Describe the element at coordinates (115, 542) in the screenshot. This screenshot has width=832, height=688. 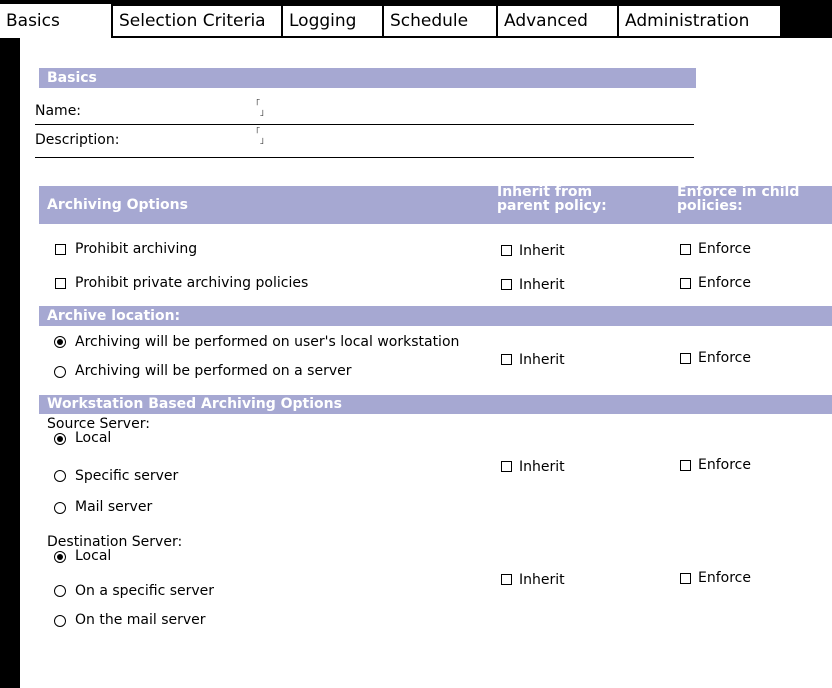
I see `destination-server-label: Destination Server:` at that location.